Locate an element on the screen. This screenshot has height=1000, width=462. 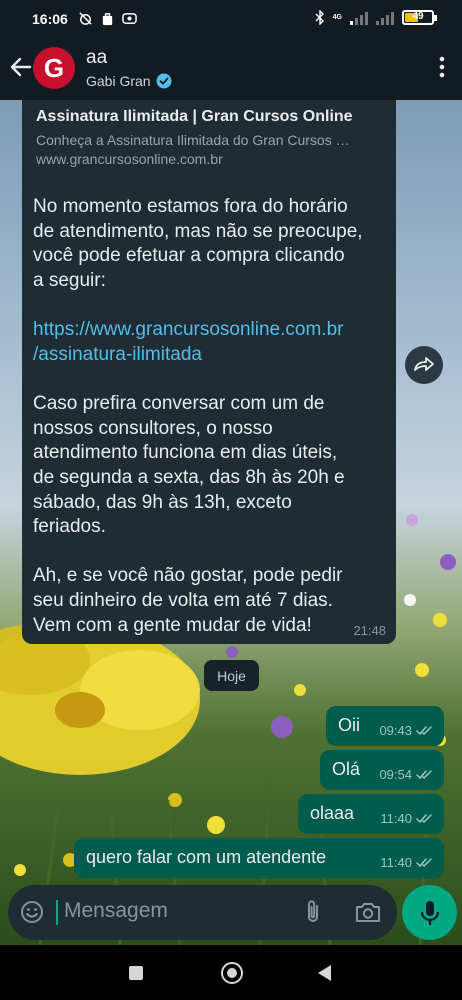
message-line: seu dinheiro de volta em até 7 dias. is located at coordinates (183, 600).